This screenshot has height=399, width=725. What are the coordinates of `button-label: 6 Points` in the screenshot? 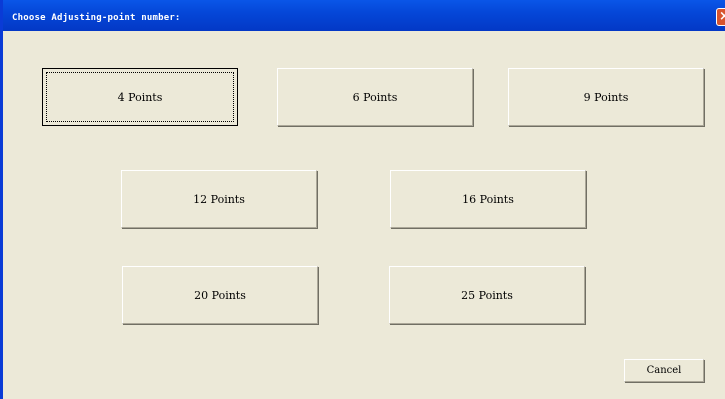 It's located at (375, 97).